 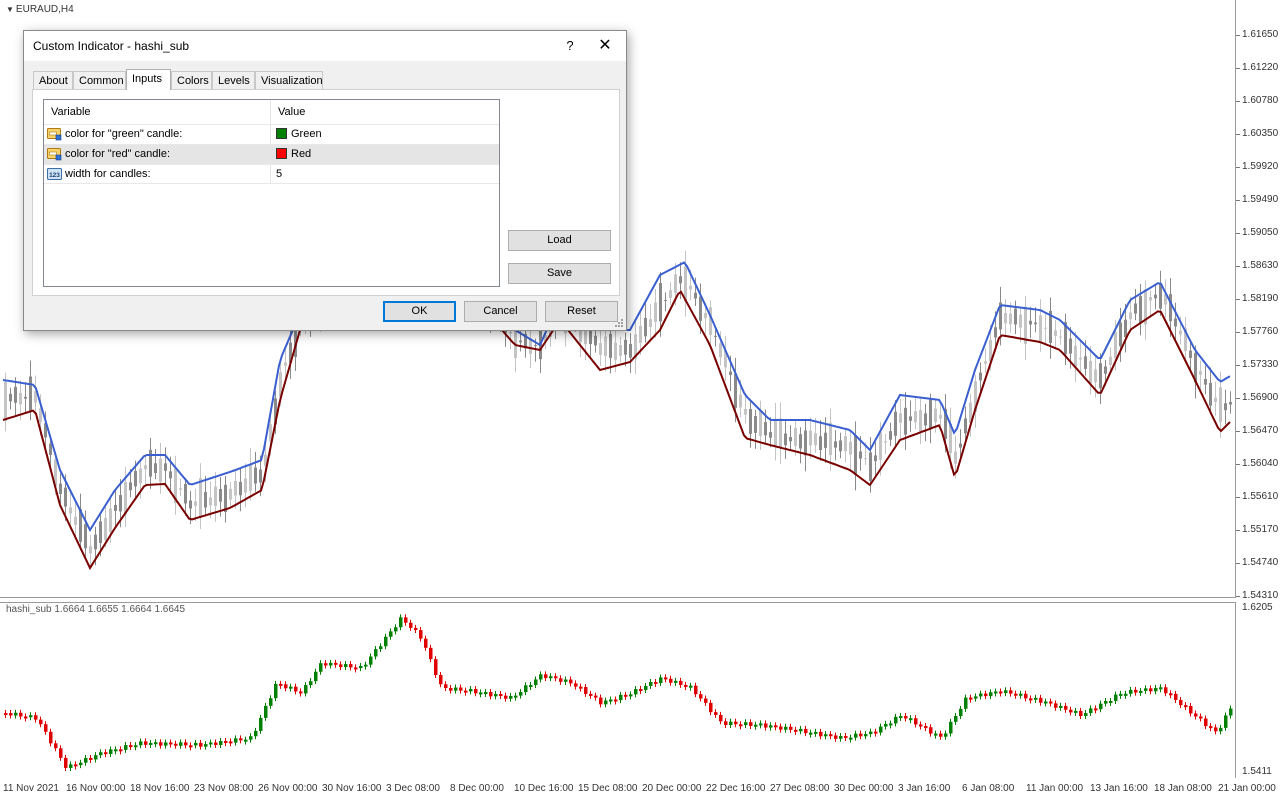 What do you see at coordinates (385, 174) in the screenshot?
I see `value-cell: 5` at bounding box center [385, 174].